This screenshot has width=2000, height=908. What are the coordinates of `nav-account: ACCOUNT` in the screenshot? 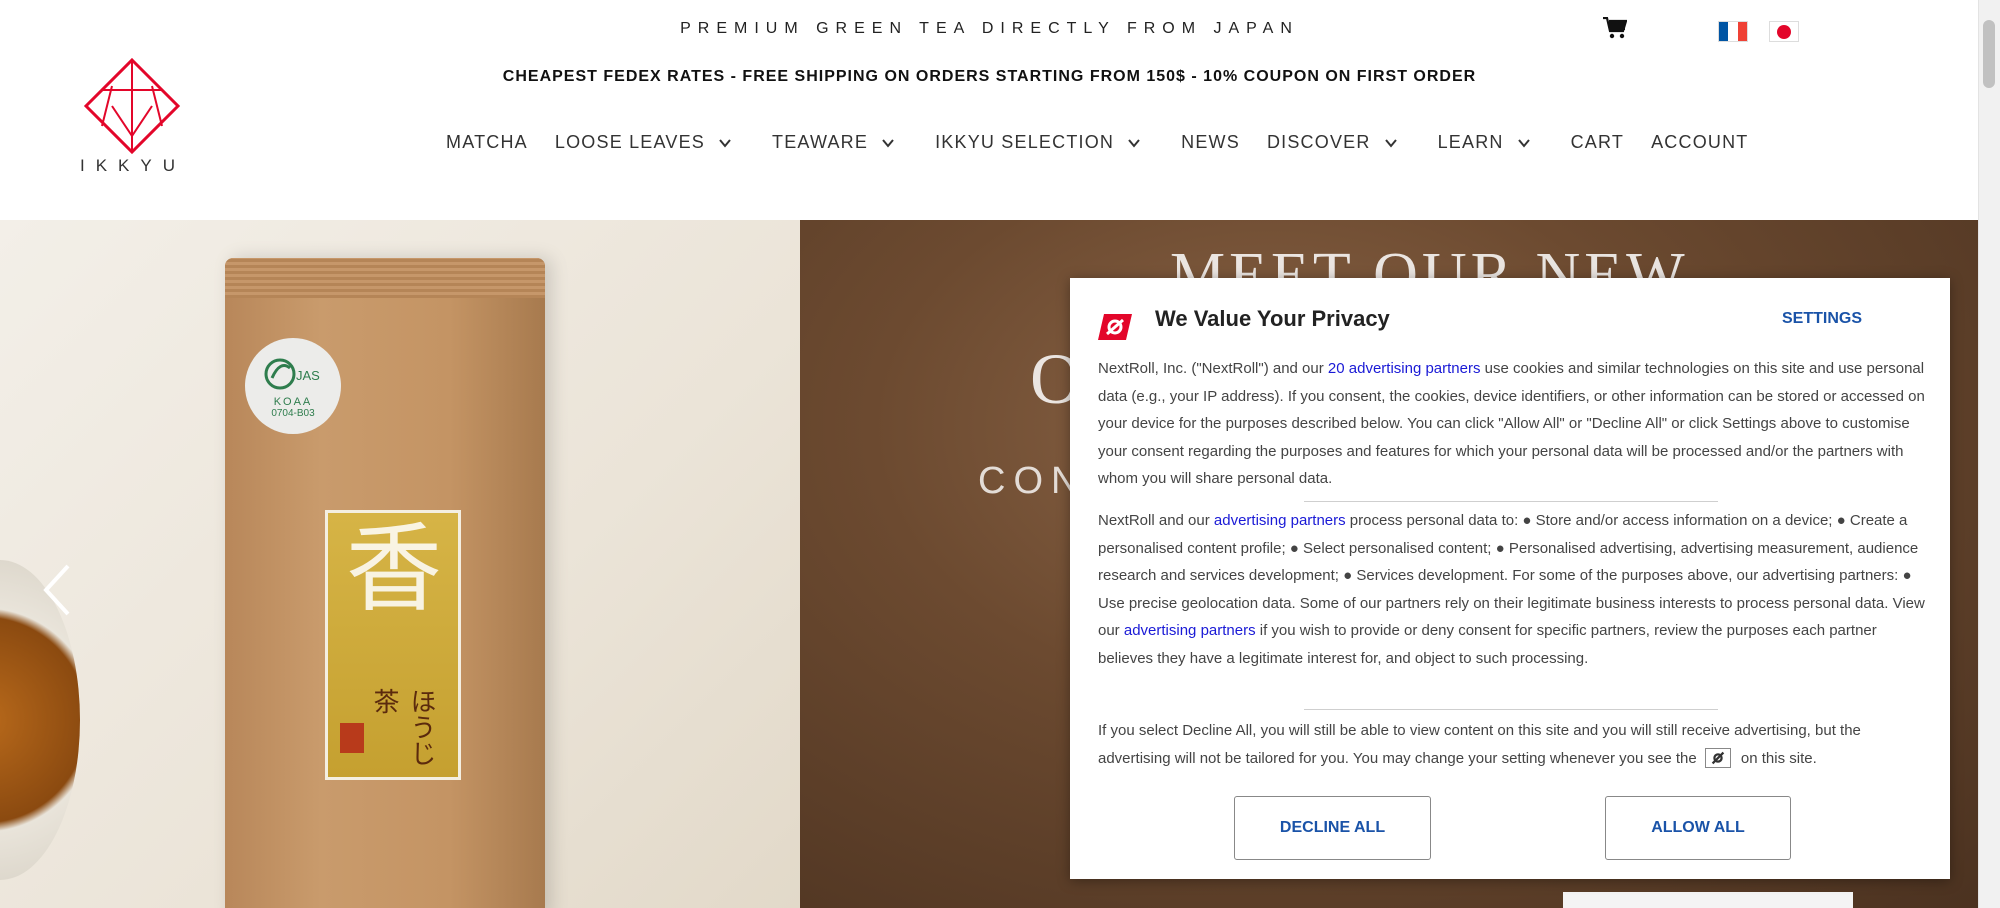 It's located at (1699, 142).